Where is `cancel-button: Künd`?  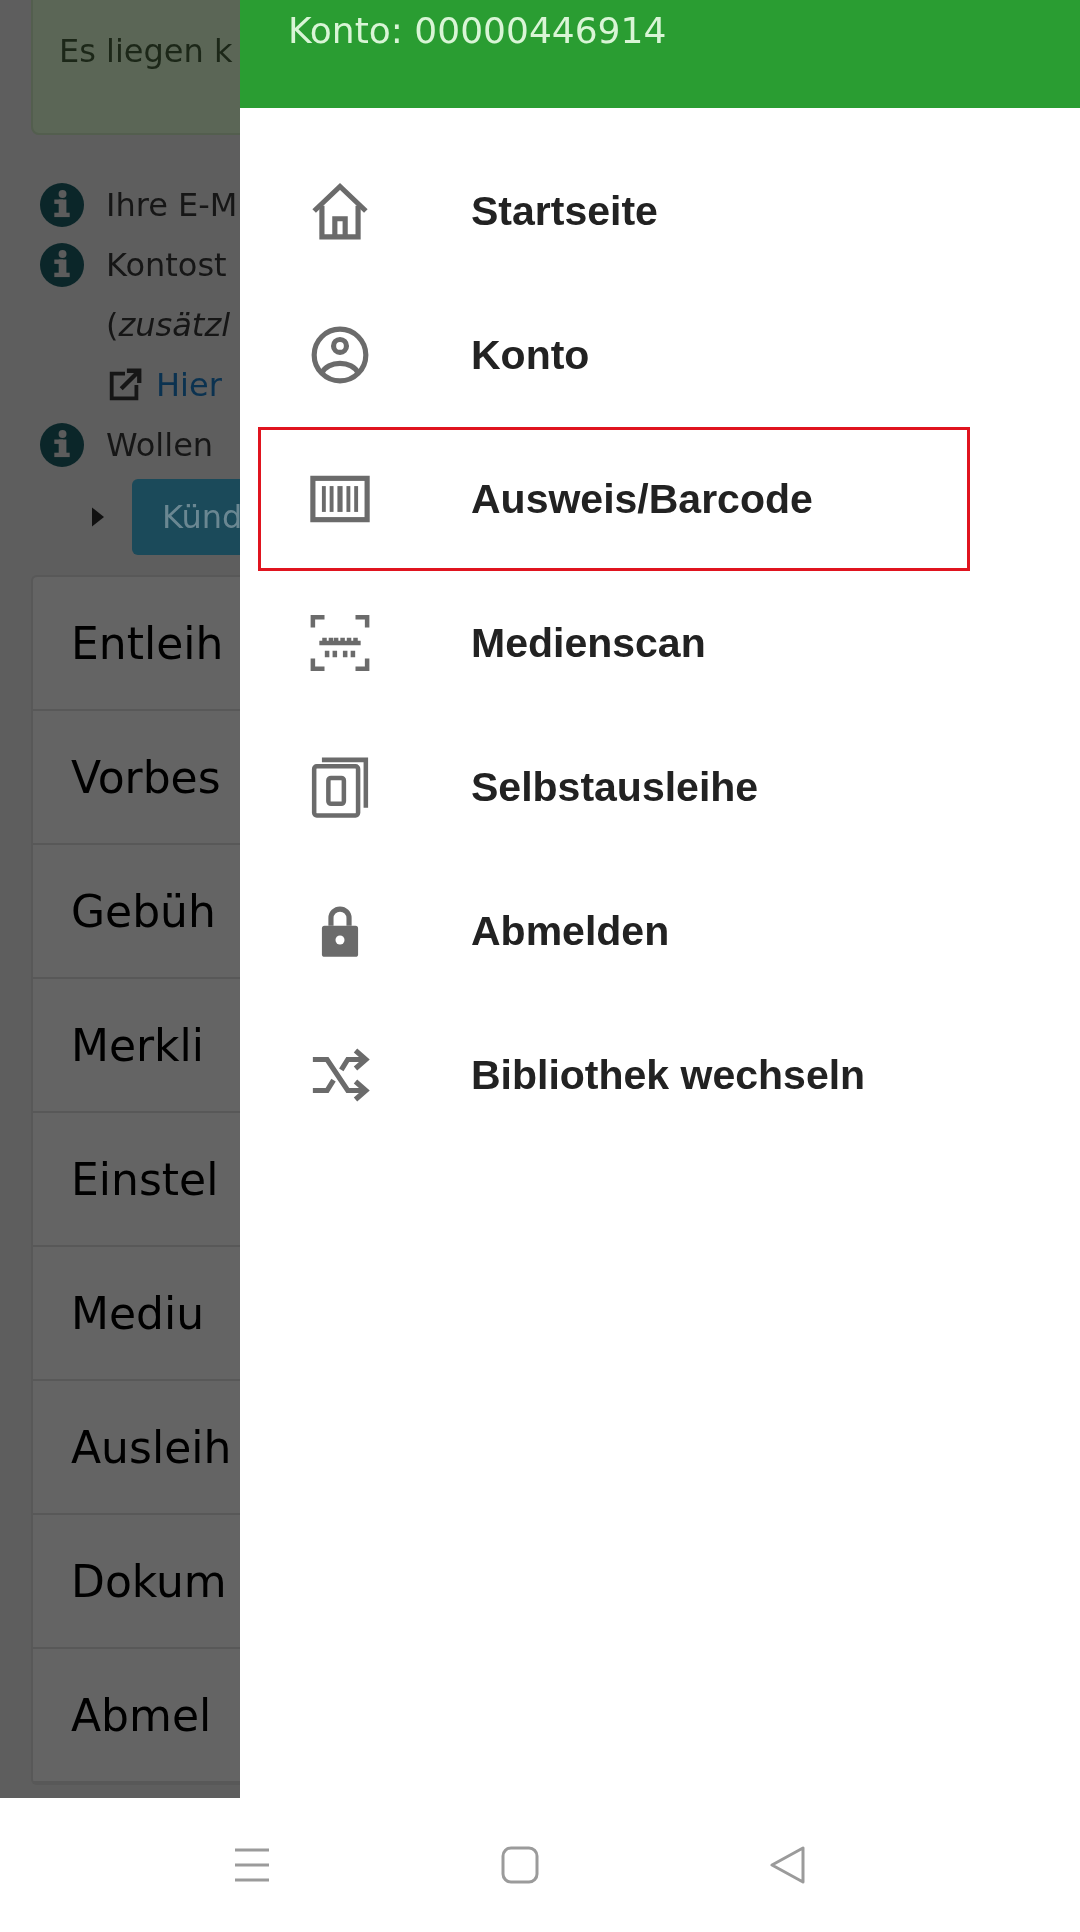 cancel-button: Künd is located at coordinates (186, 517).